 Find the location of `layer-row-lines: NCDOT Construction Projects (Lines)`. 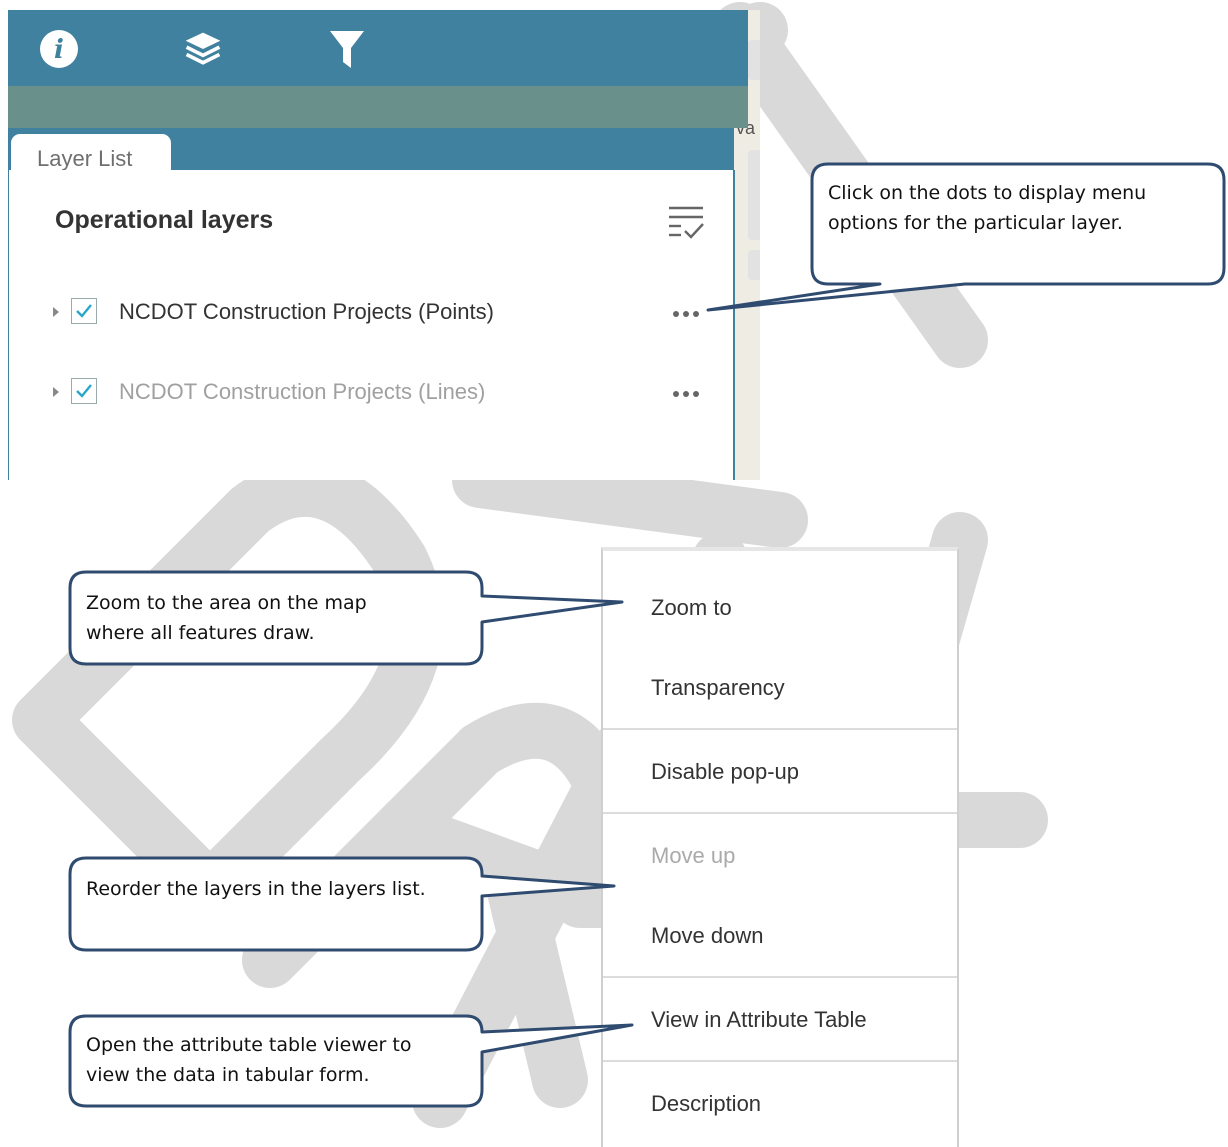

layer-row-lines: NCDOT Construction Projects (Lines) is located at coordinates (383, 393).